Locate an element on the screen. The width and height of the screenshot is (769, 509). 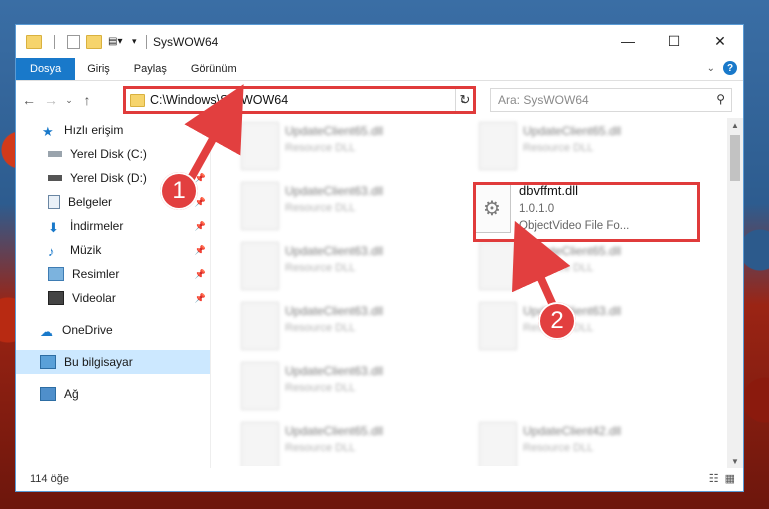
help-icon: ? is located at coordinates (730, 68).